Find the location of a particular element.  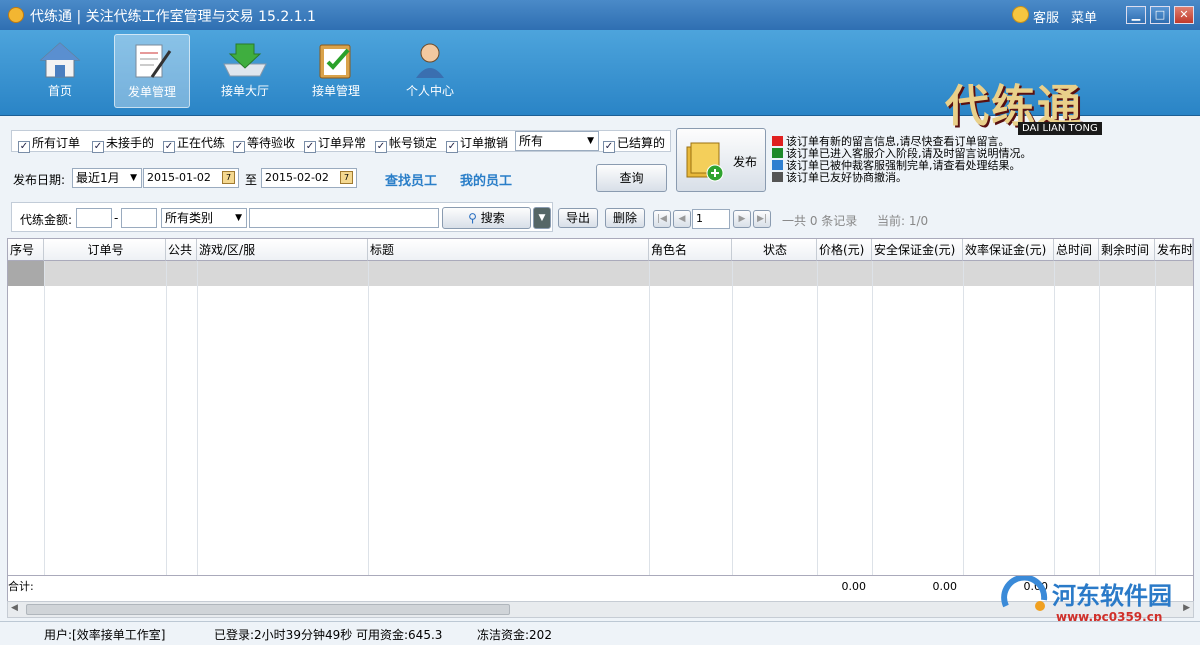

column-header-game: 游戏/区/服 is located at coordinates (282, 250).